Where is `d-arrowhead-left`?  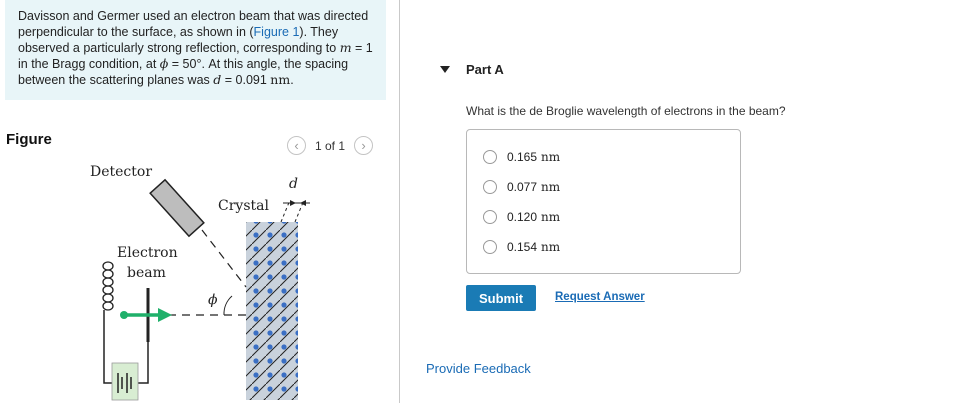 d-arrowhead-left is located at coordinates (303, 203).